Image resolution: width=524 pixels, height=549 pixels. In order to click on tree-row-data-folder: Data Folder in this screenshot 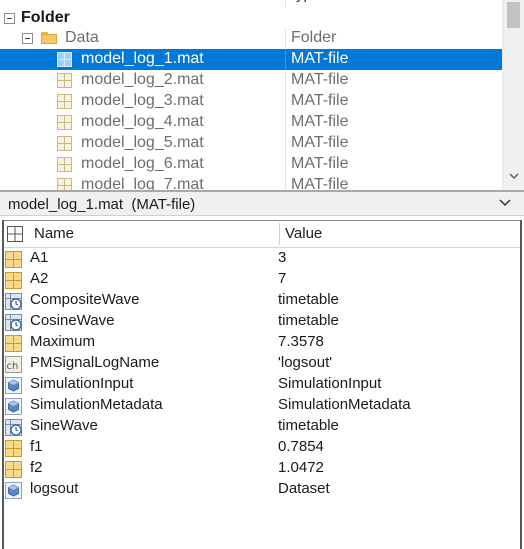, I will do `click(251, 38)`.